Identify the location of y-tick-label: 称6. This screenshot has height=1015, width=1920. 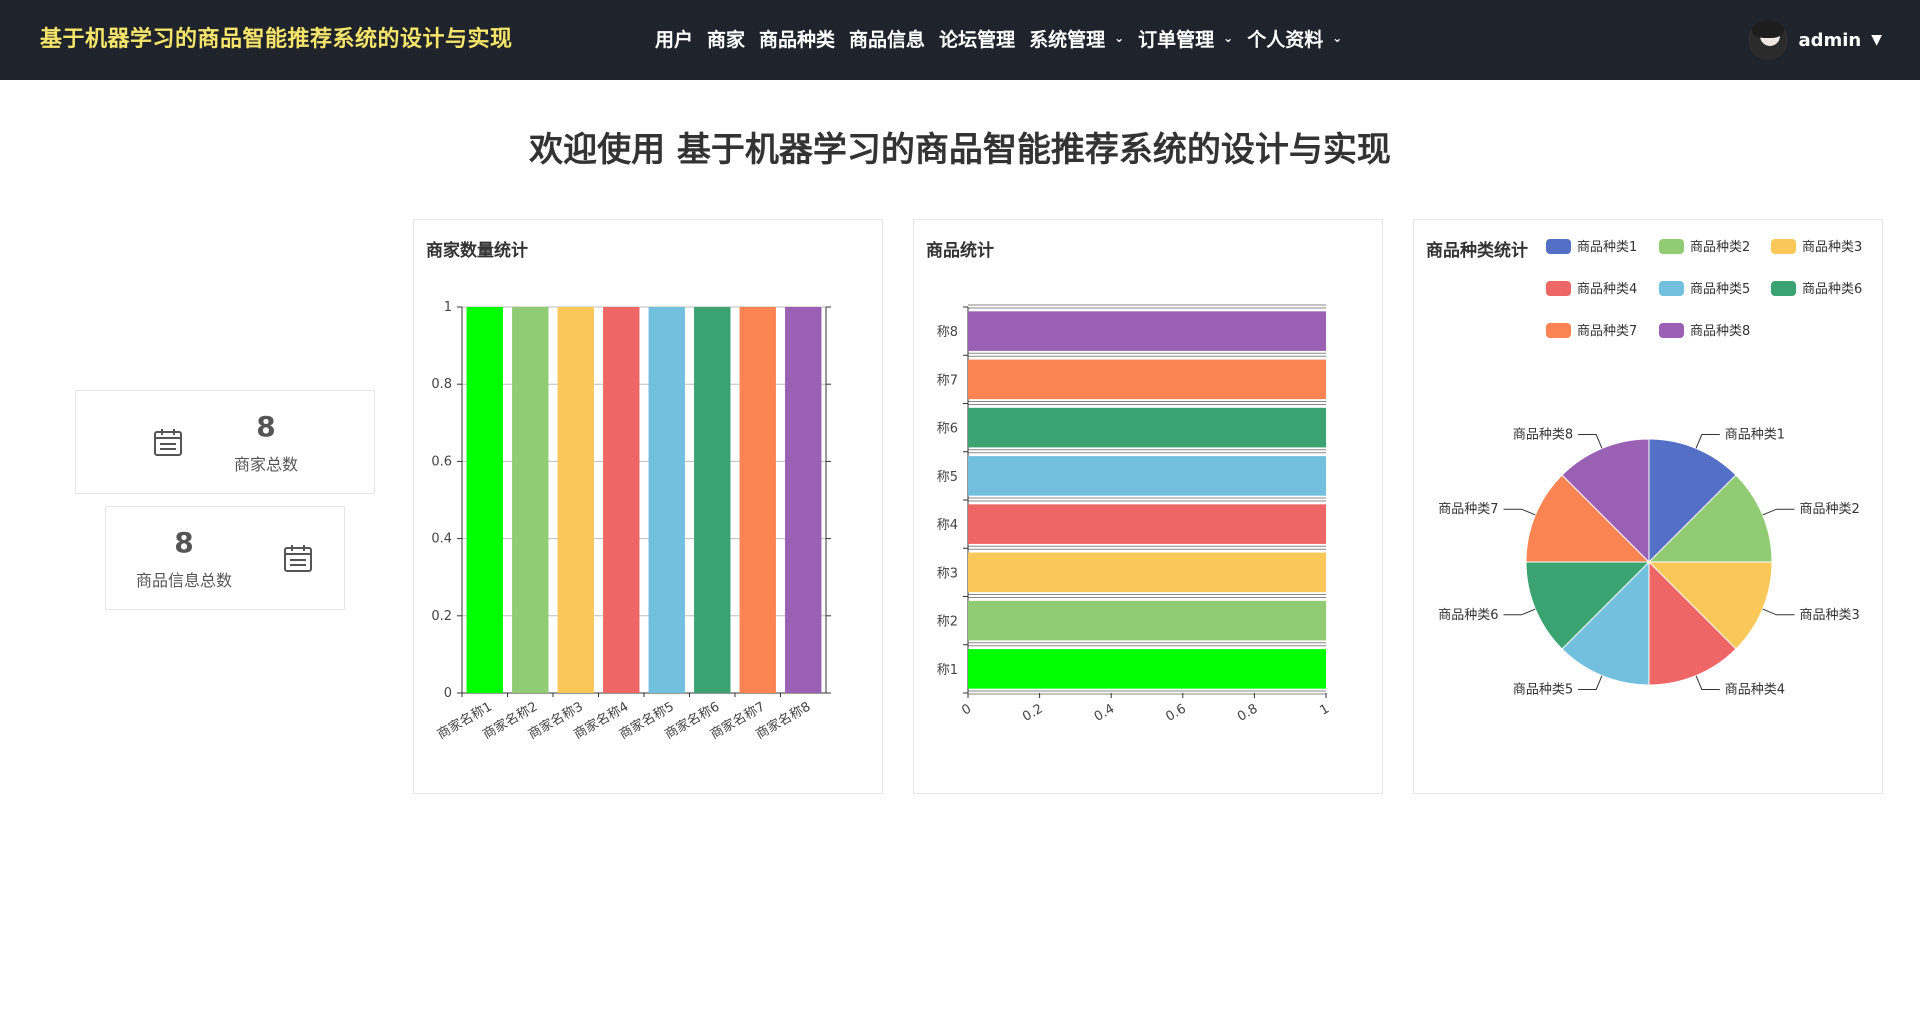
(947, 429).